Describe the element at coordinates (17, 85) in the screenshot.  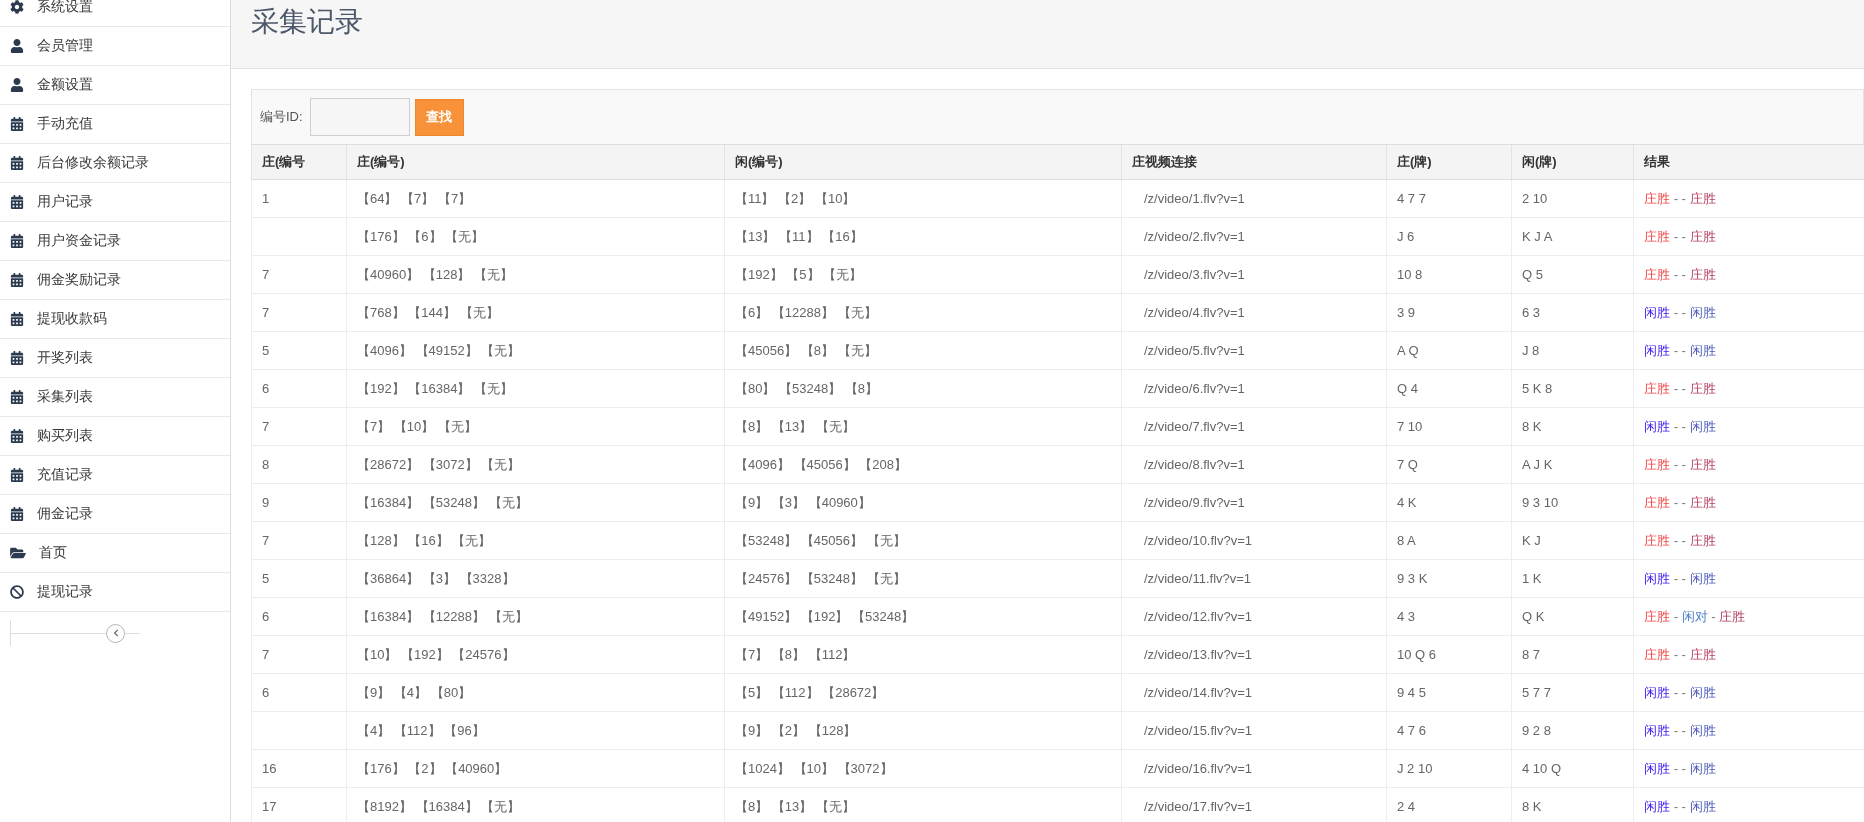
I see `user-icon` at that location.